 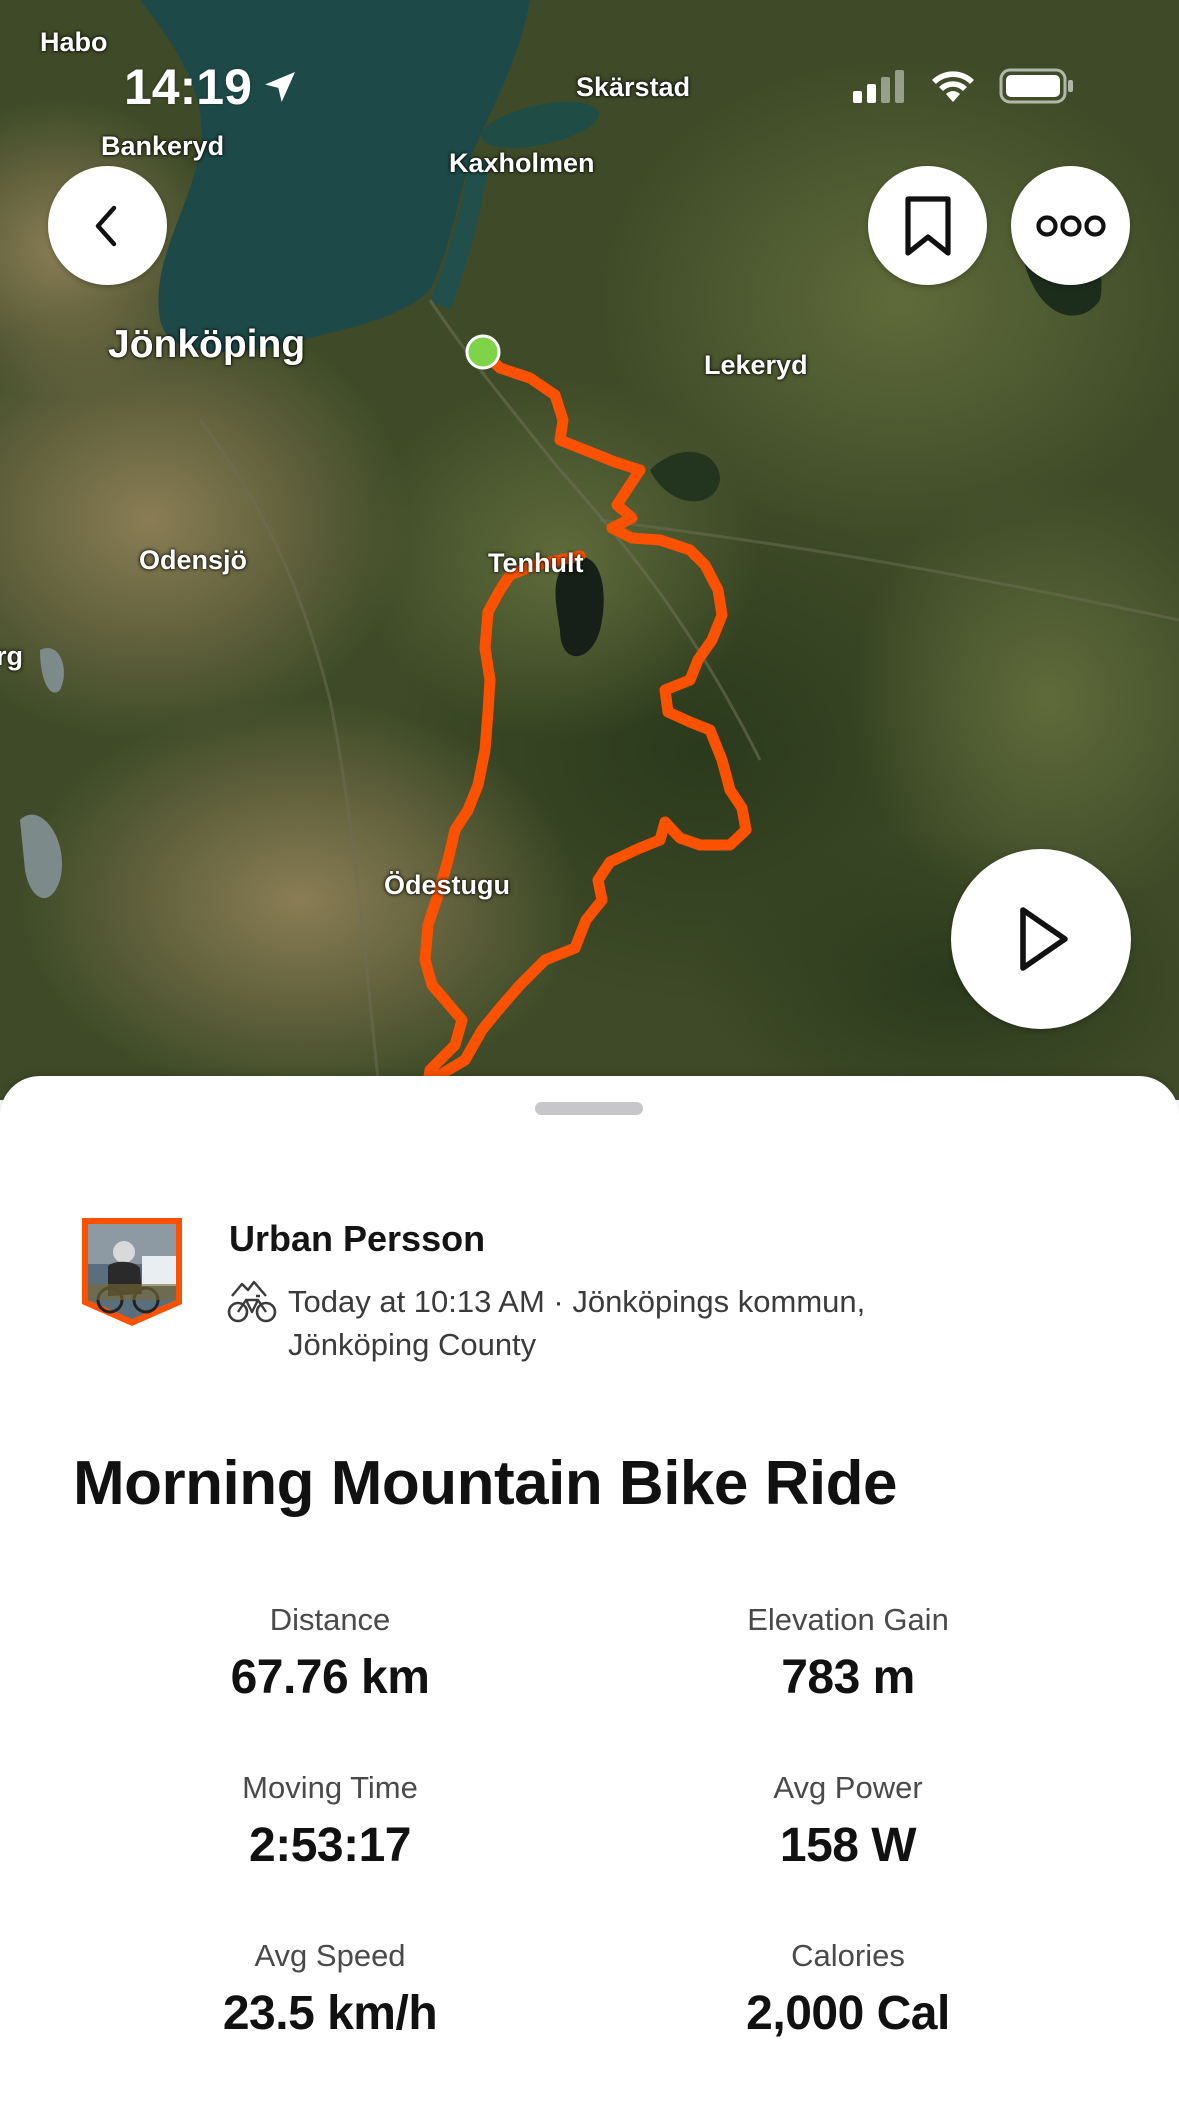 What do you see at coordinates (330, 1787) in the screenshot?
I see `stat-label: Moving Time` at bounding box center [330, 1787].